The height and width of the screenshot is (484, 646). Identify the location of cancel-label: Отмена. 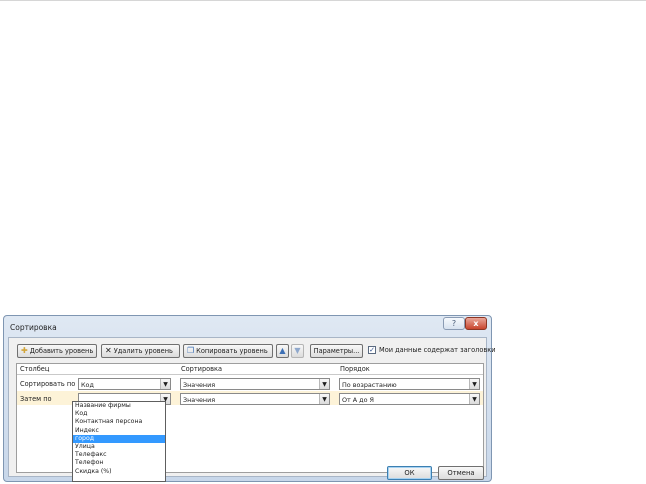
(461, 473).